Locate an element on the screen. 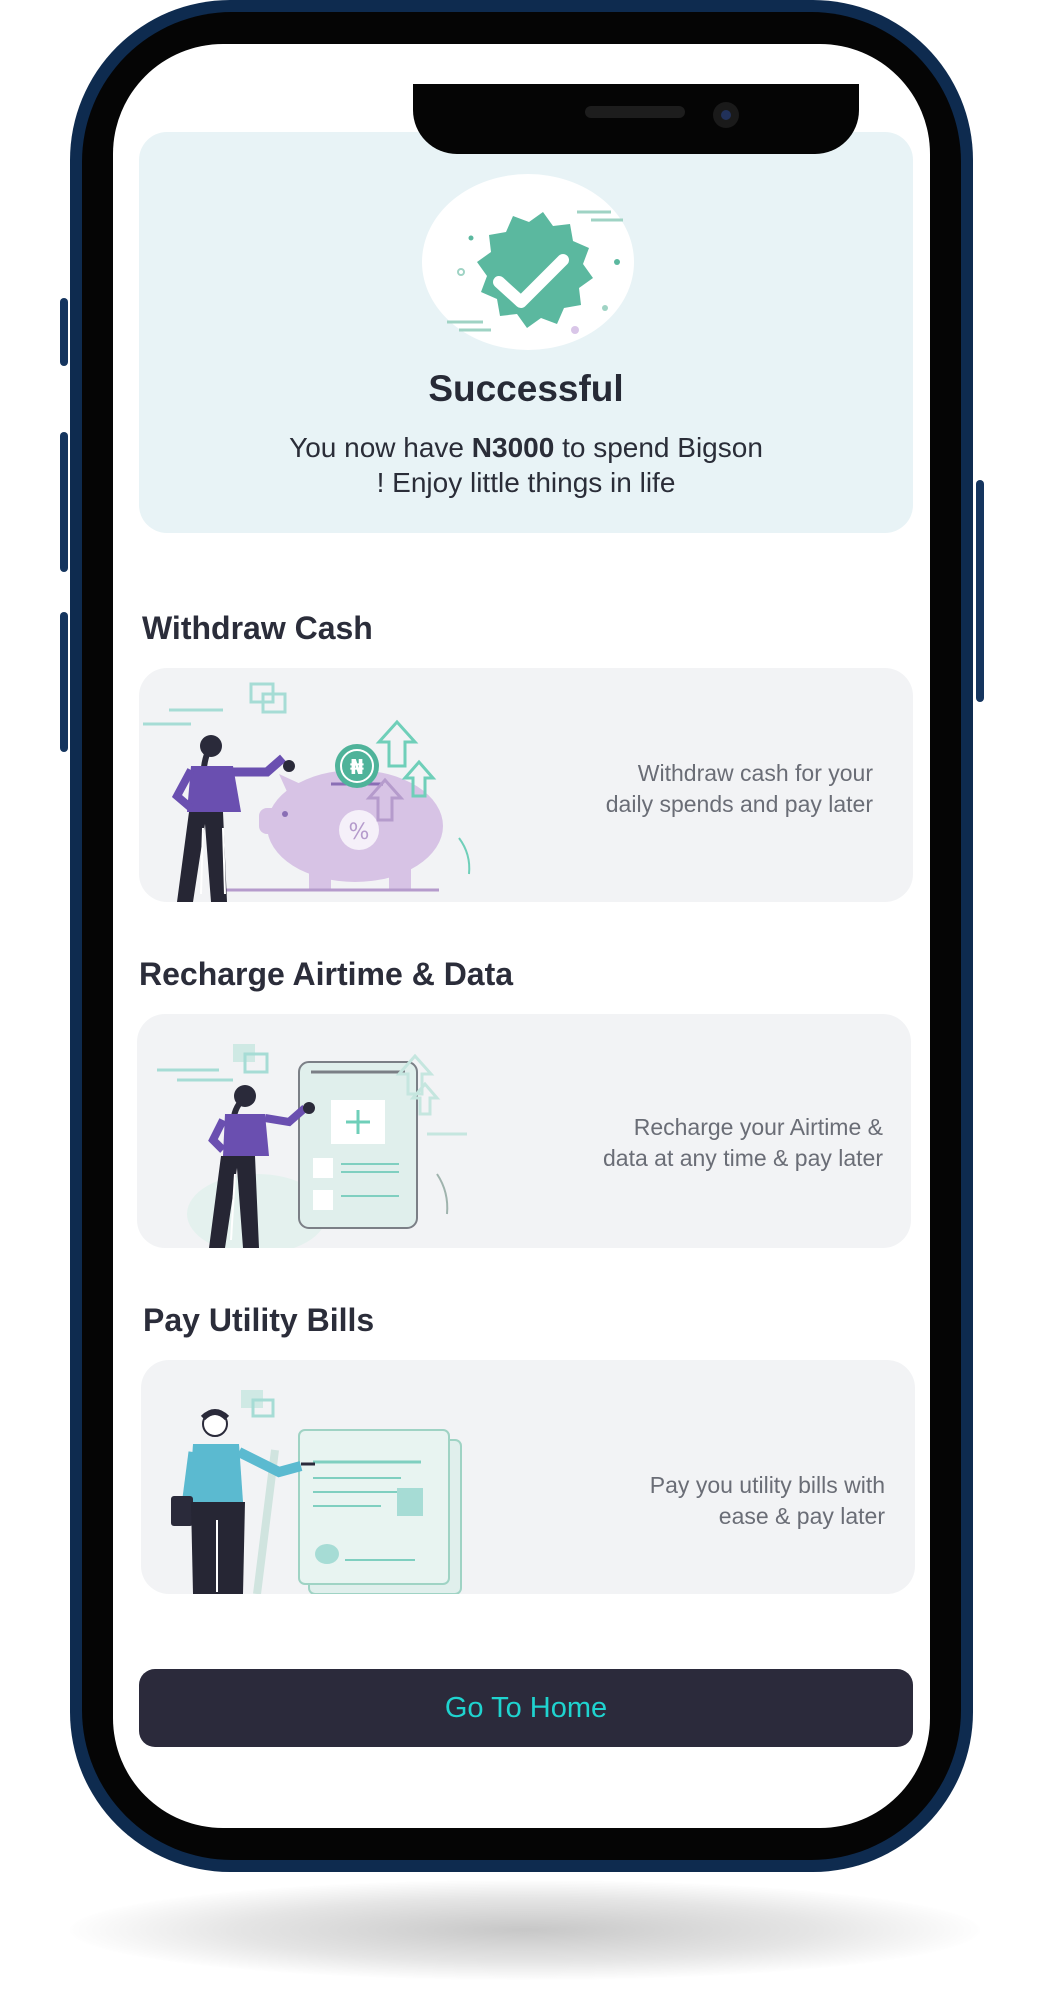 The image size is (1053, 2016). volume-up-button is located at coordinates (64, 502).